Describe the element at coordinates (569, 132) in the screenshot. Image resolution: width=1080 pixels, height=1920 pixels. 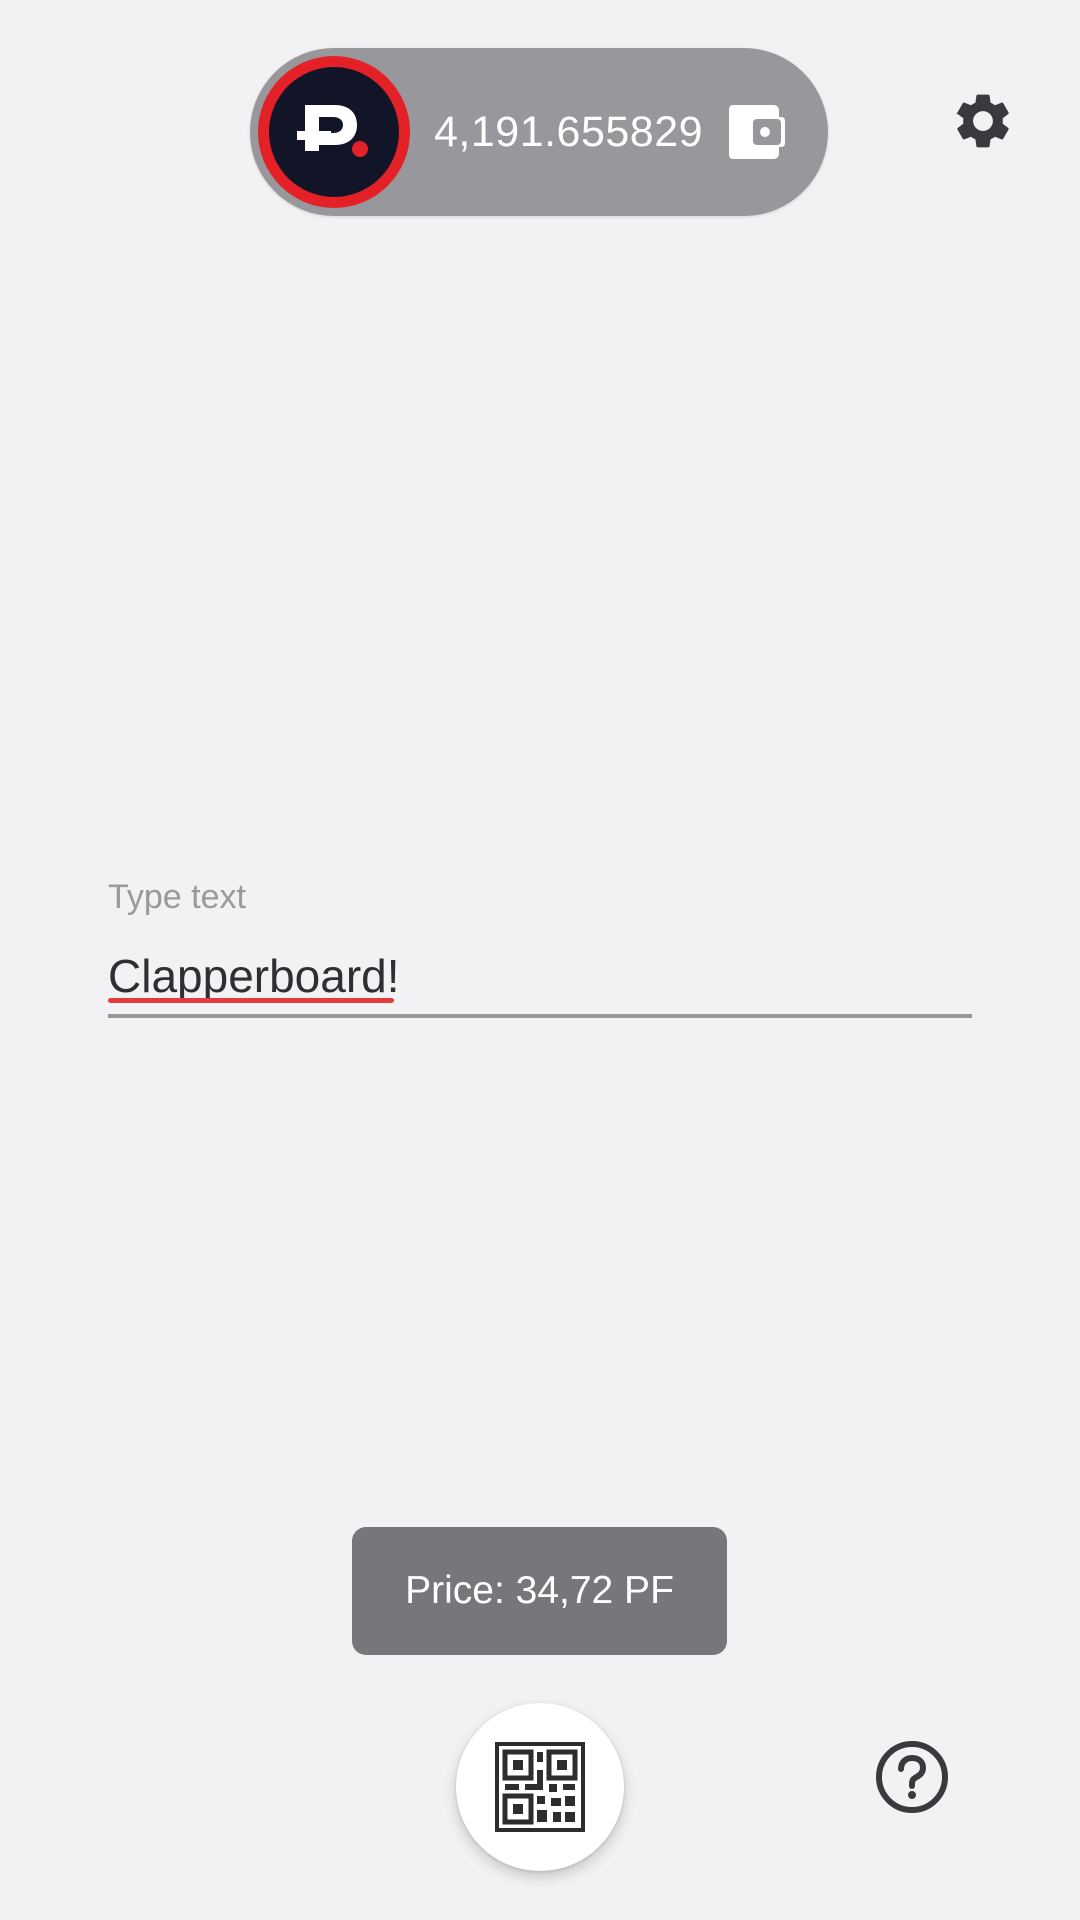
I see `balance-value: 4,191.655829` at that location.